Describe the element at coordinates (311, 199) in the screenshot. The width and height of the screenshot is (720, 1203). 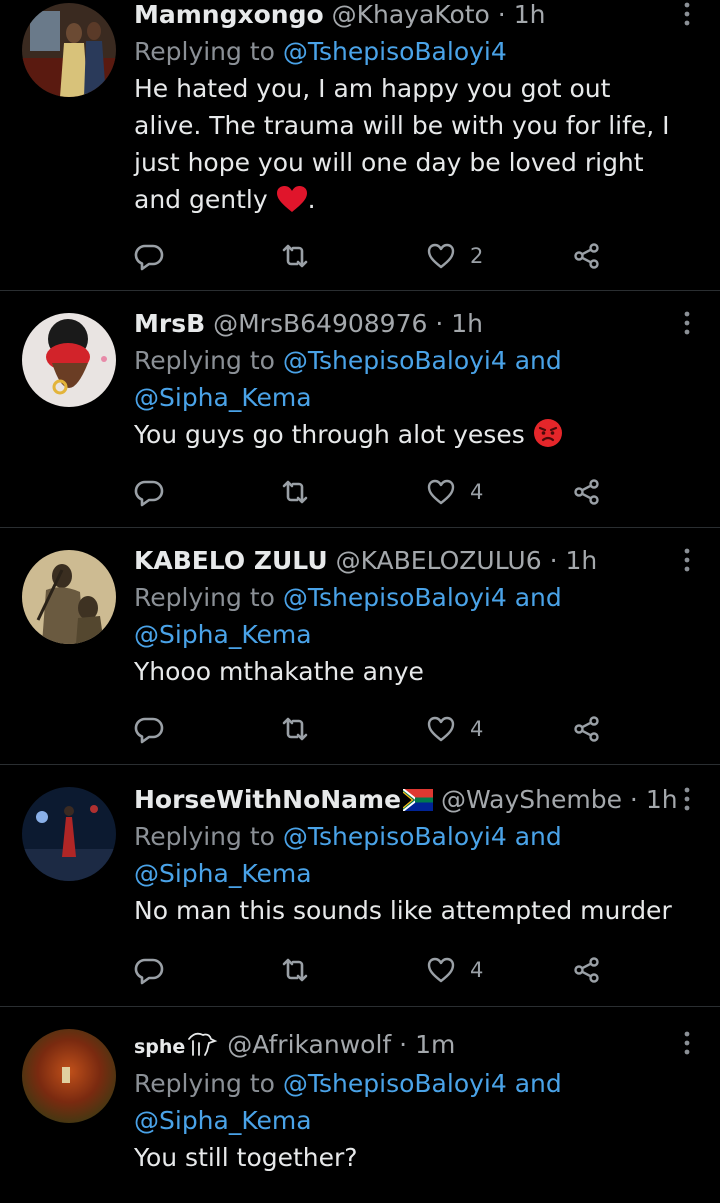
I see `tweet-suffix: .` at that location.